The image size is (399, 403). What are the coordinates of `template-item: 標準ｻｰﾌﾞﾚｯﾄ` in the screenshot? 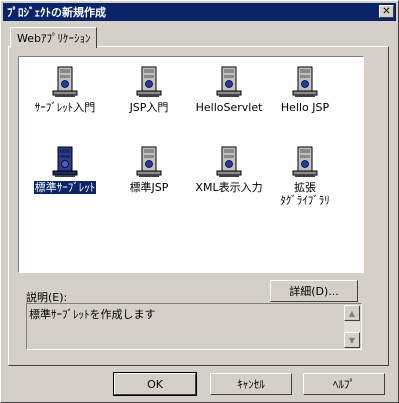 It's located at (65, 175).